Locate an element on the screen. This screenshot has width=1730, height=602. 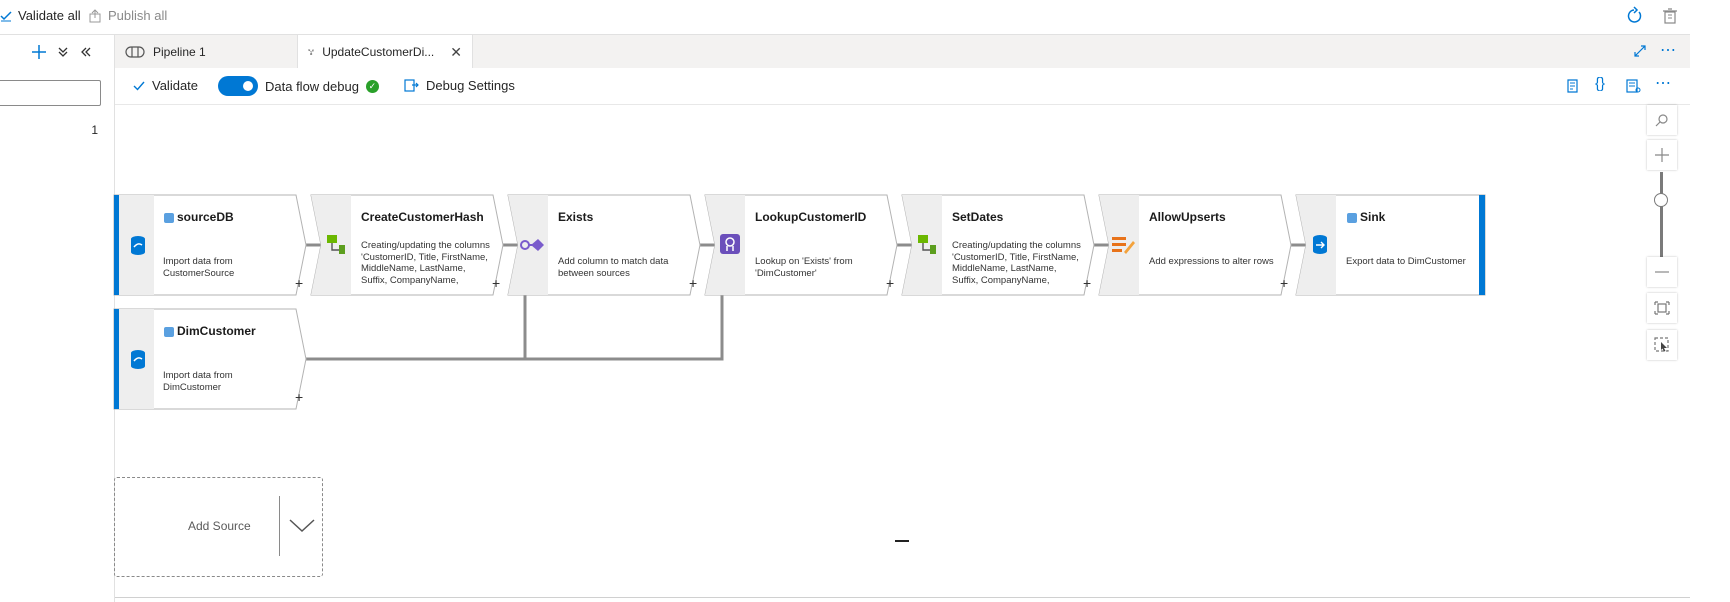
resize-handle is located at coordinates (902, 541).